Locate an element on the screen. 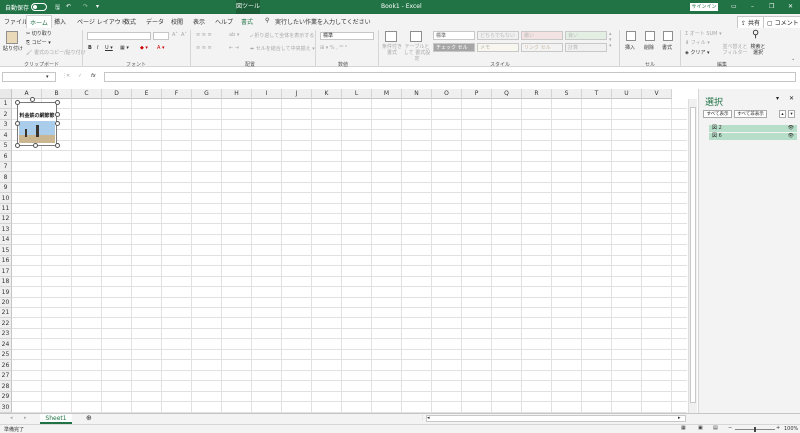 The image size is (800, 433). delete-icon is located at coordinates (650, 36).